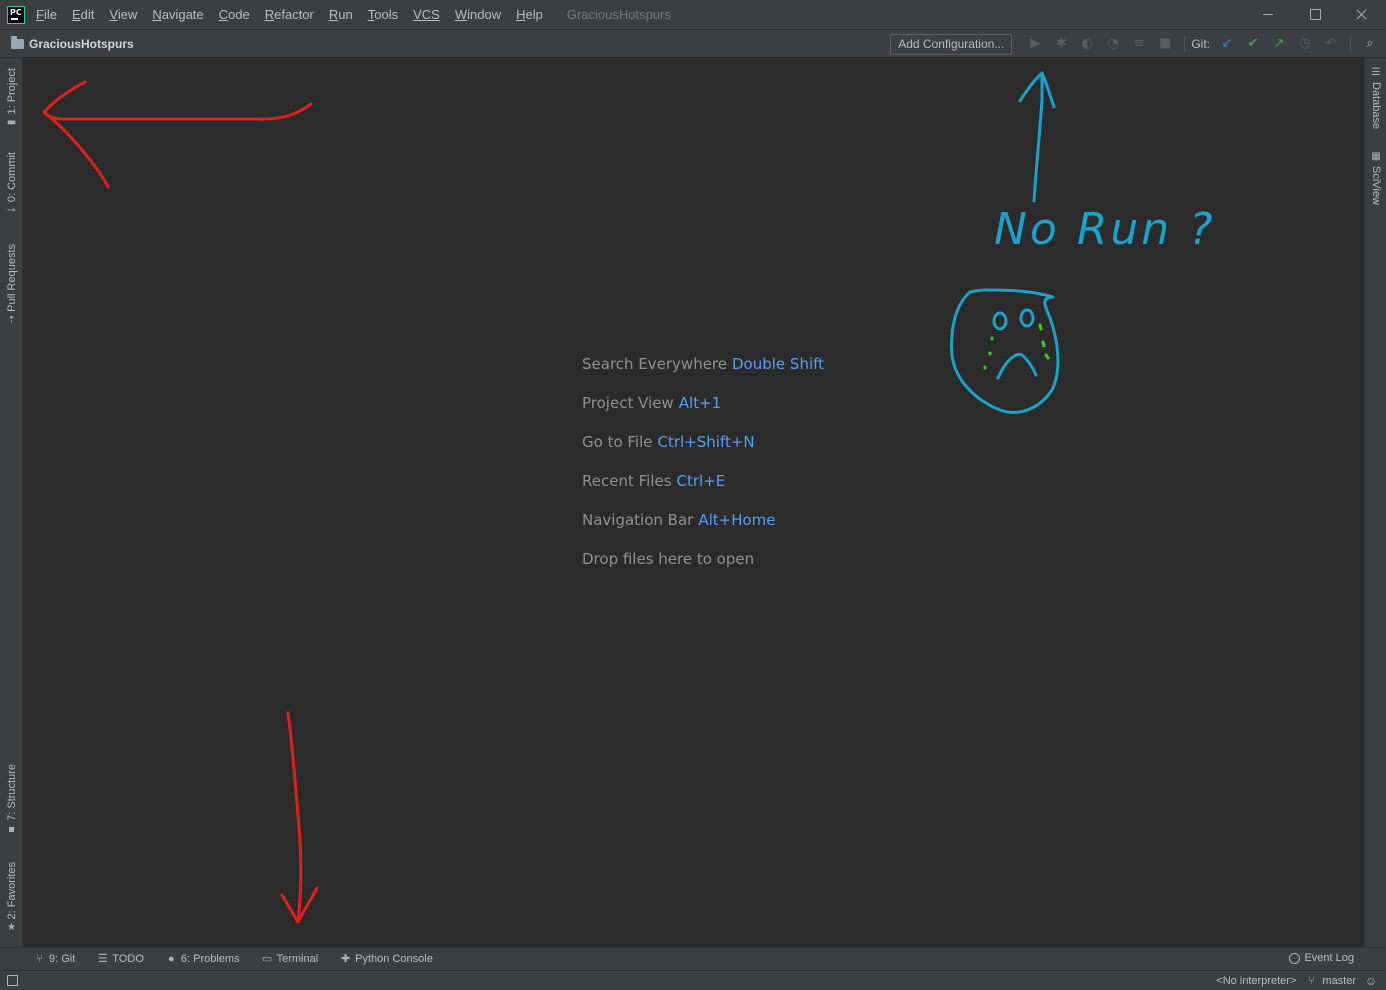  I want to click on tool-tab-pull-requests: Pull Requests ⇡, so click(11, 285).